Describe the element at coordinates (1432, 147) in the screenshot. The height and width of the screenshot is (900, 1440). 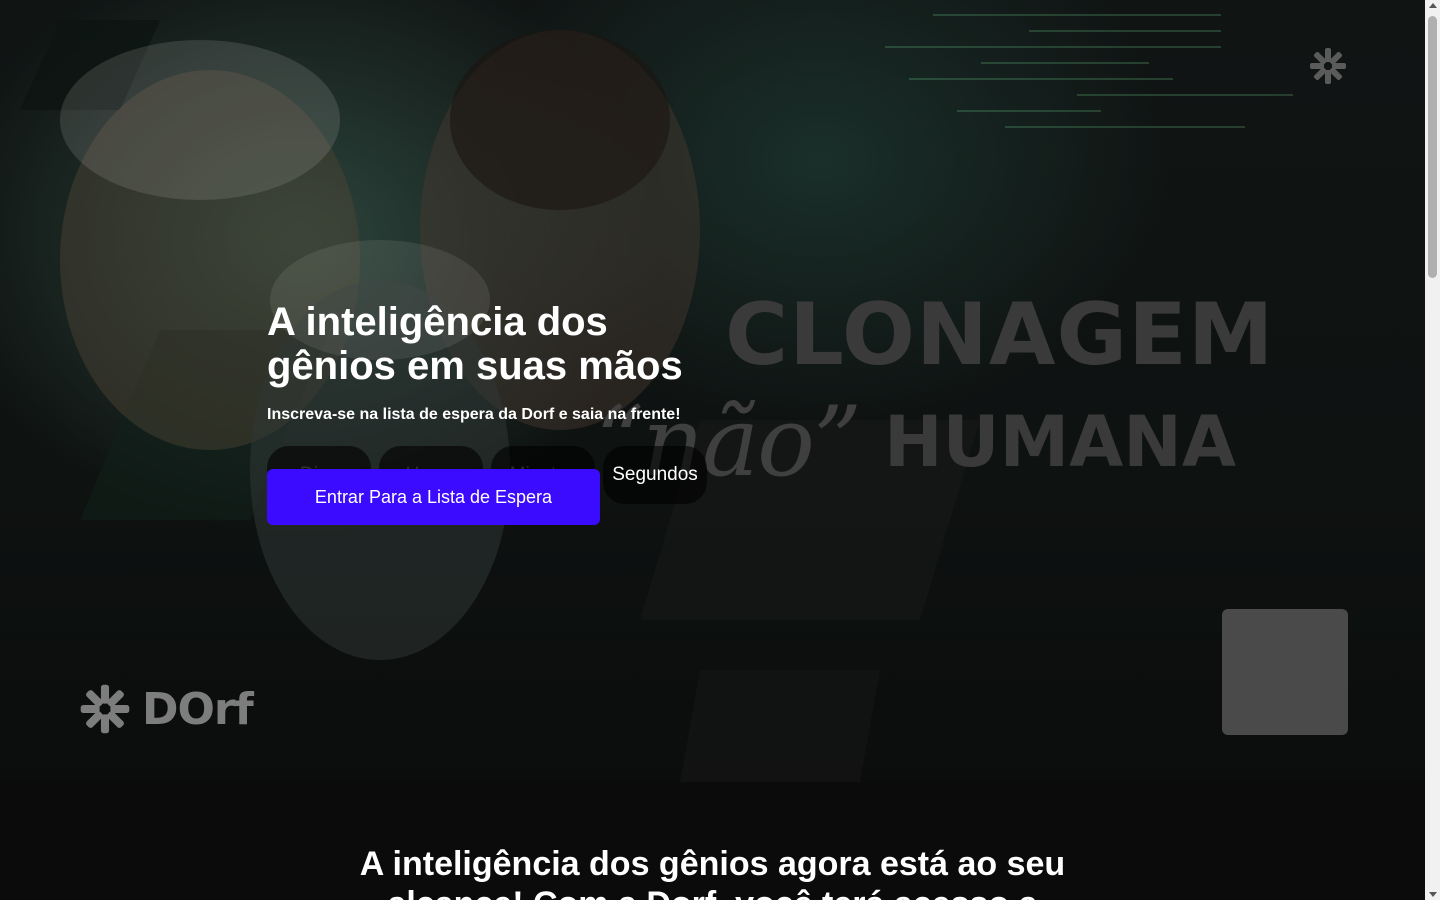
I see `scrollbar-thumb` at that location.